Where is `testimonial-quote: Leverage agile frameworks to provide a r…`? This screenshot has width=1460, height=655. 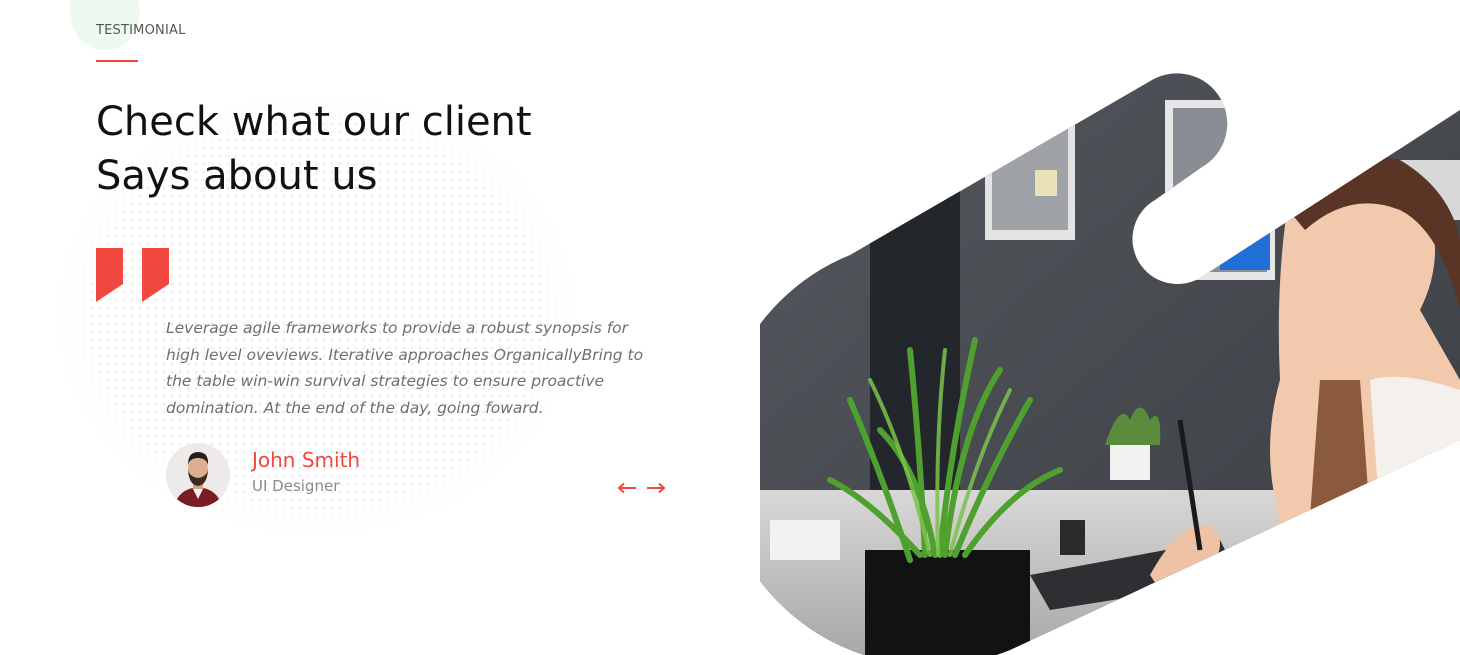 testimonial-quote: Leverage agile frameworks to provide a r… is located at coordinates (405, 368).